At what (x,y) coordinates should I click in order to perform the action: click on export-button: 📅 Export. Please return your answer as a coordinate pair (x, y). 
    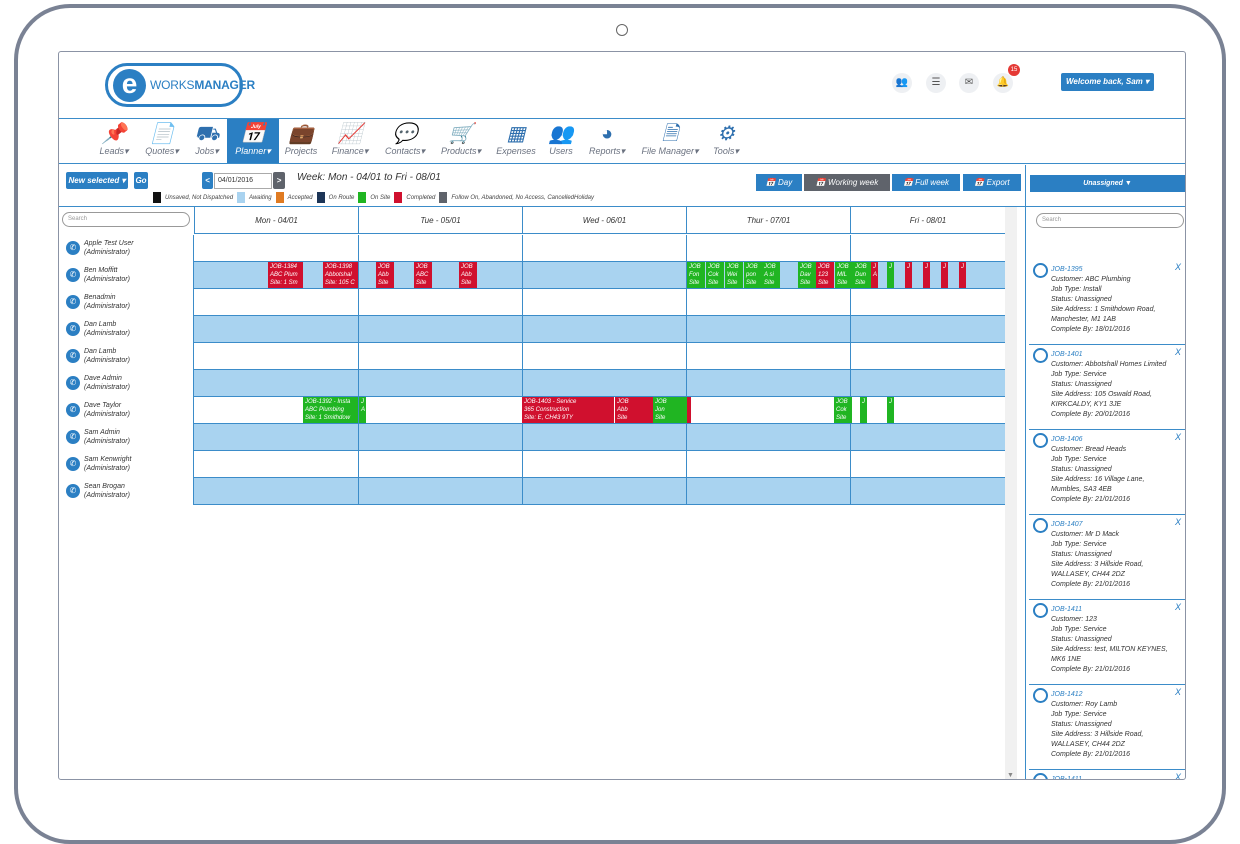
    Looking at the image, I should click on (992, 182).